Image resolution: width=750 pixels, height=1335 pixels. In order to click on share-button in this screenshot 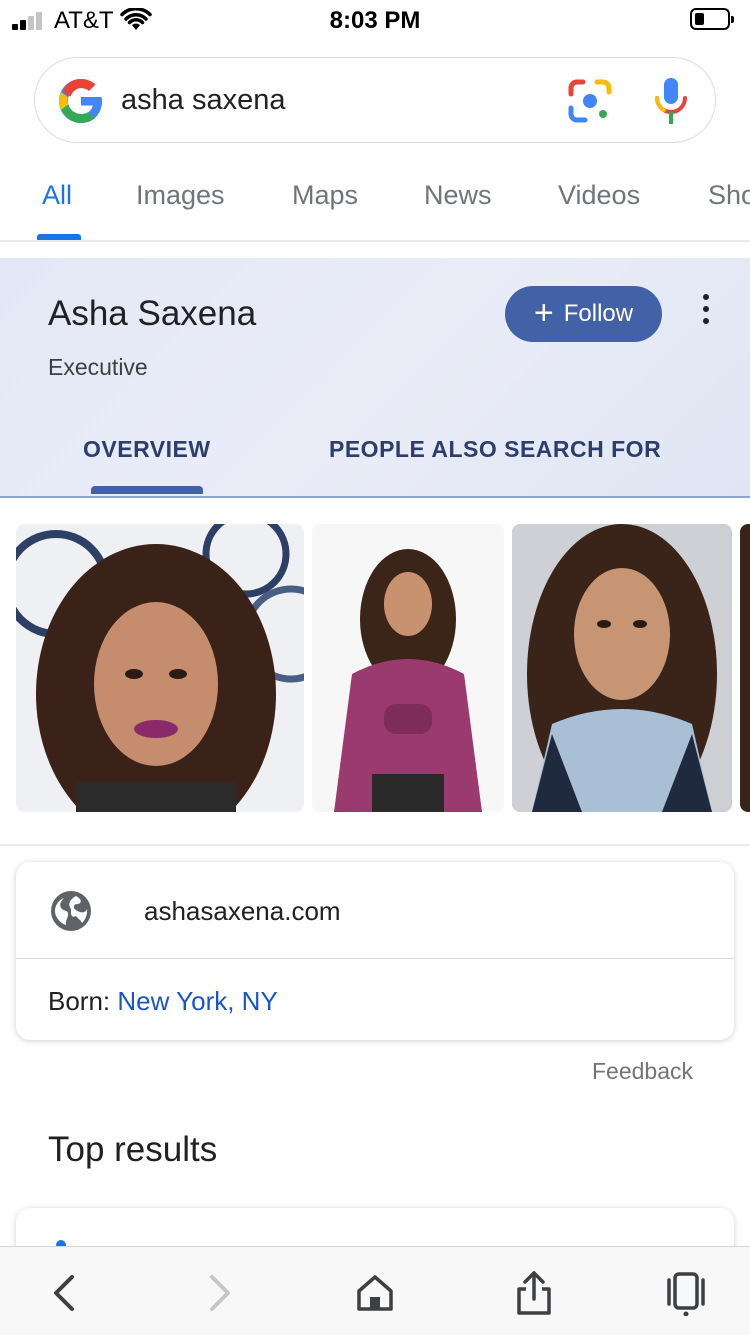, I will do `click(534, 1293)`.